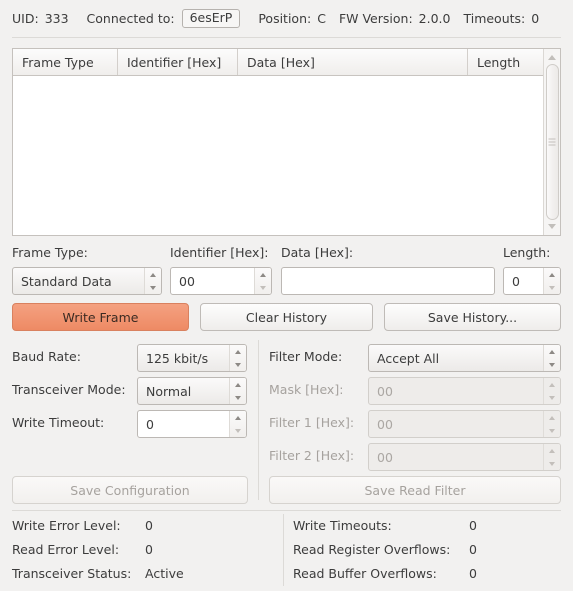  I want to click on mask-stepper-icon, so click(551, 391).